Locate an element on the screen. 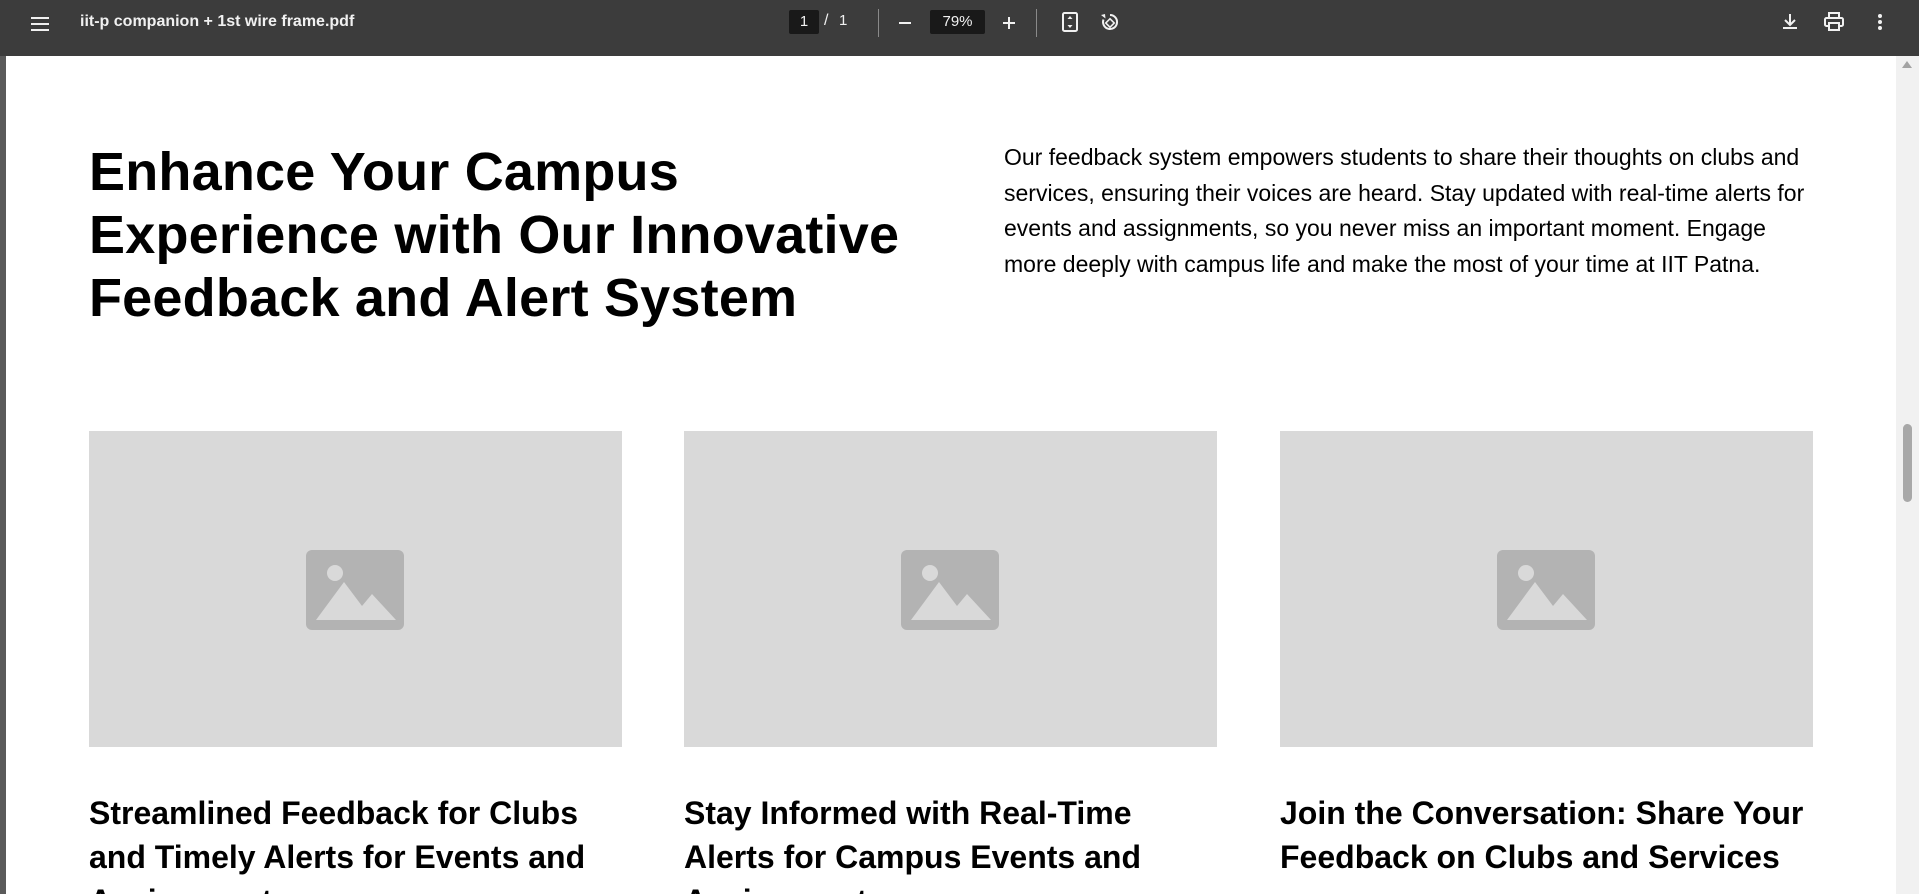  document-title: iit-p companion + 1st wire frame.pdf is located at coordinates (217, 21).